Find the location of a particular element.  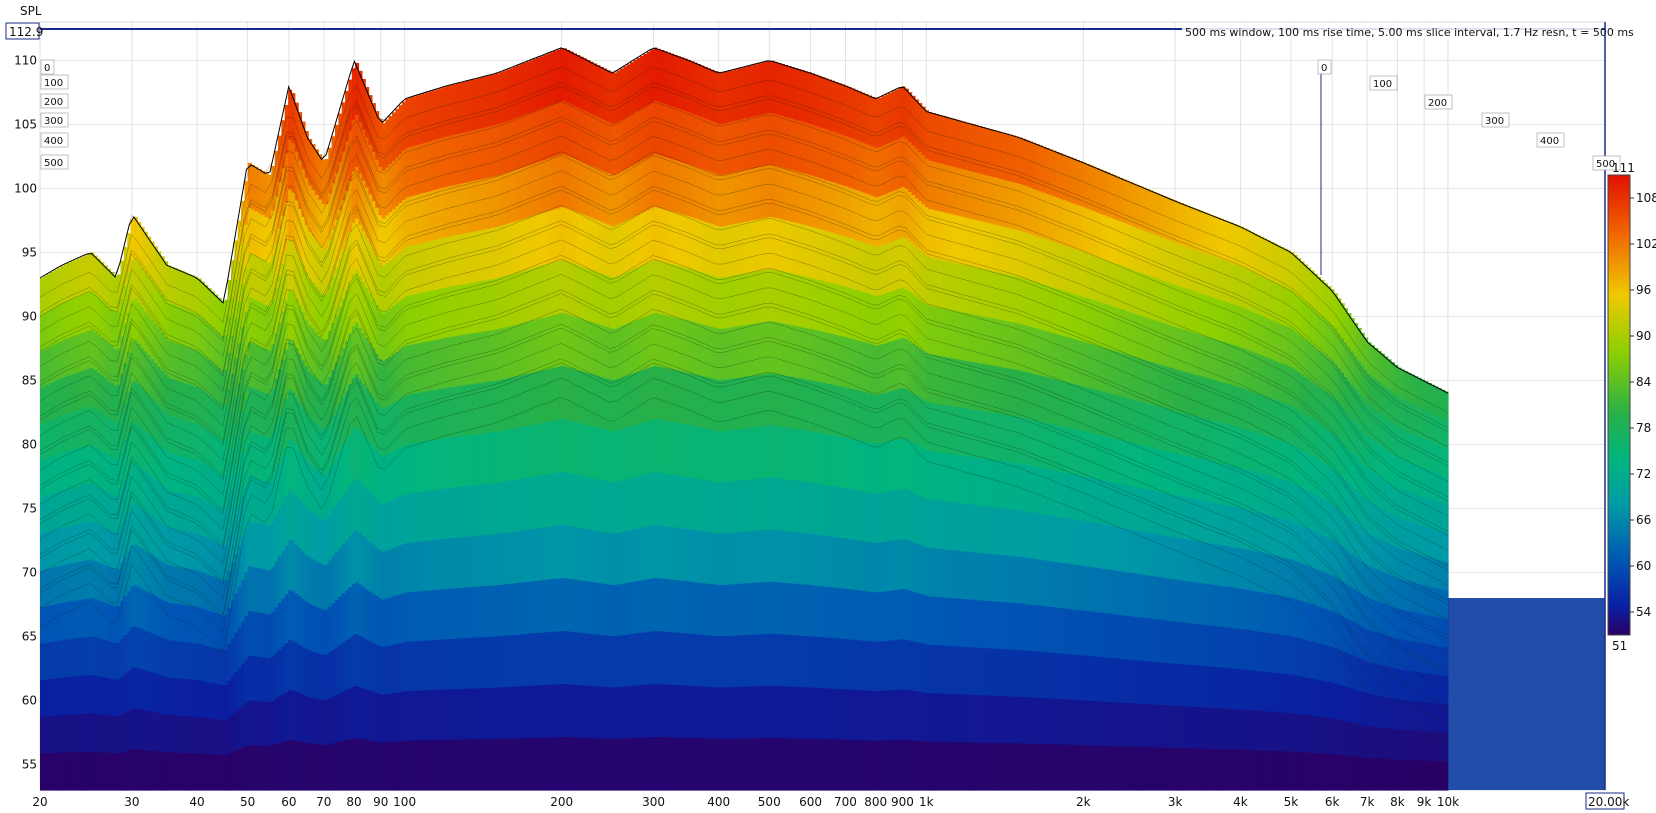

y-tick-label: 85 is located at coordinates (29, 380).